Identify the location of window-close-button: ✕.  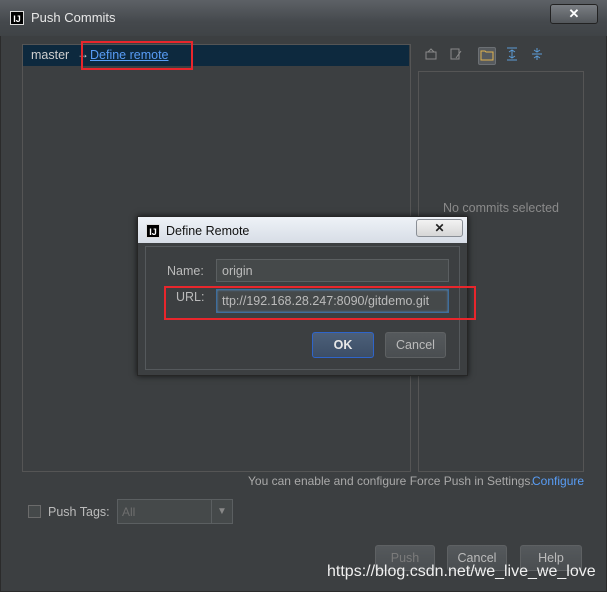
(574, 14).